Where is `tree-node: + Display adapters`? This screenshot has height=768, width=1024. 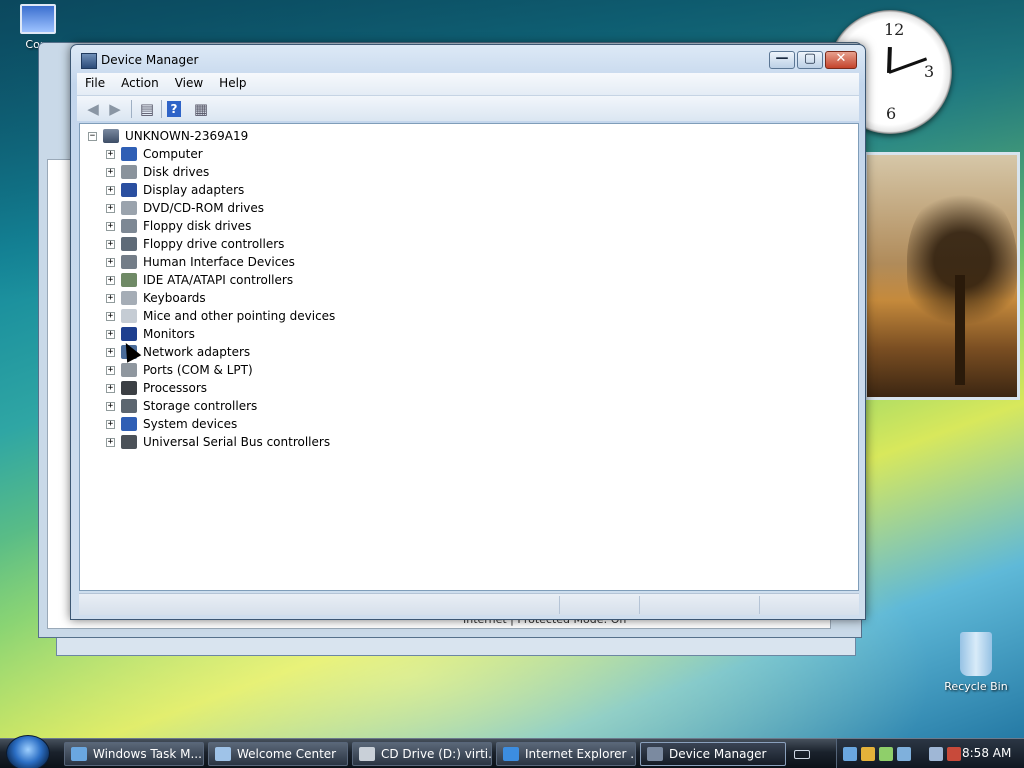 tree-node: + Display adapters is located at coordinates (175, 190).